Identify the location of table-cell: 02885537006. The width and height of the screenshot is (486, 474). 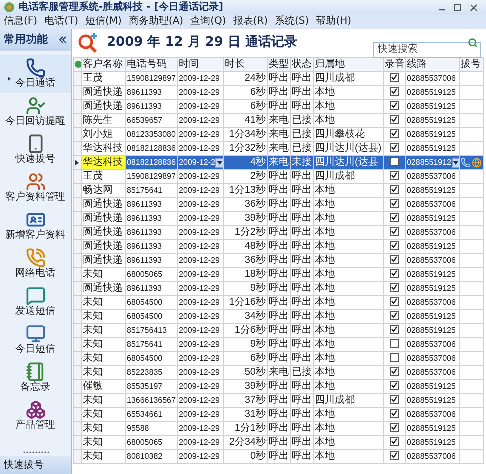
(433, 261).